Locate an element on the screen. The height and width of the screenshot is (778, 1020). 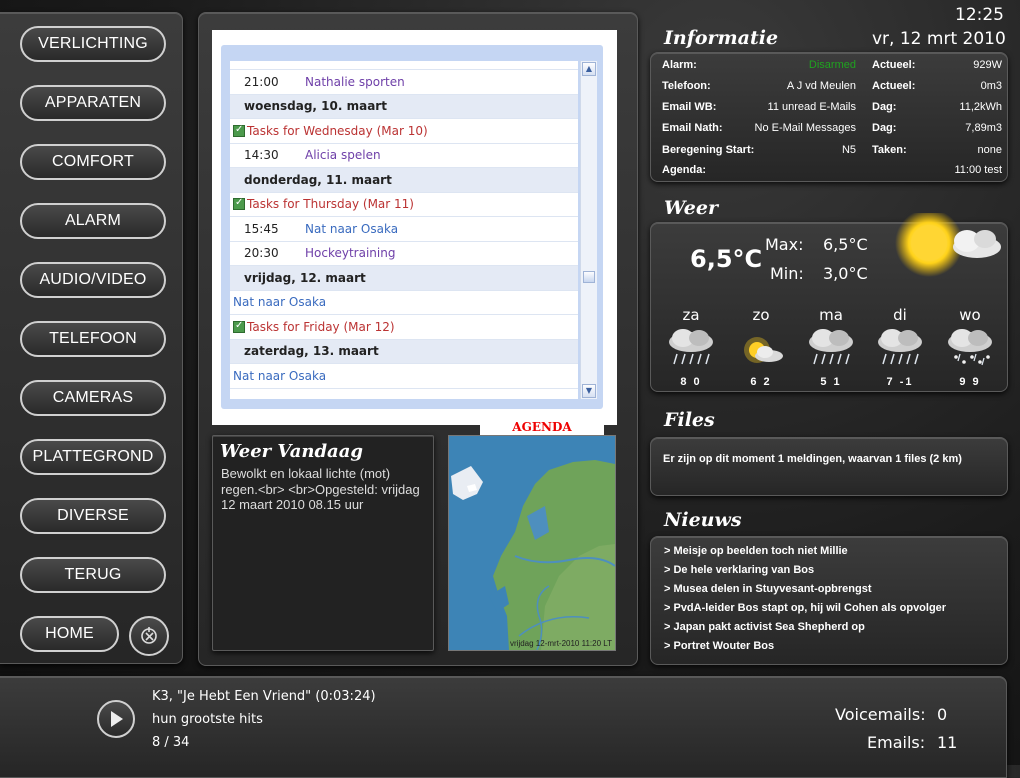
agenda-task-row: Tasks for Friday (Mar 12) is located at coordinates (404, 327).